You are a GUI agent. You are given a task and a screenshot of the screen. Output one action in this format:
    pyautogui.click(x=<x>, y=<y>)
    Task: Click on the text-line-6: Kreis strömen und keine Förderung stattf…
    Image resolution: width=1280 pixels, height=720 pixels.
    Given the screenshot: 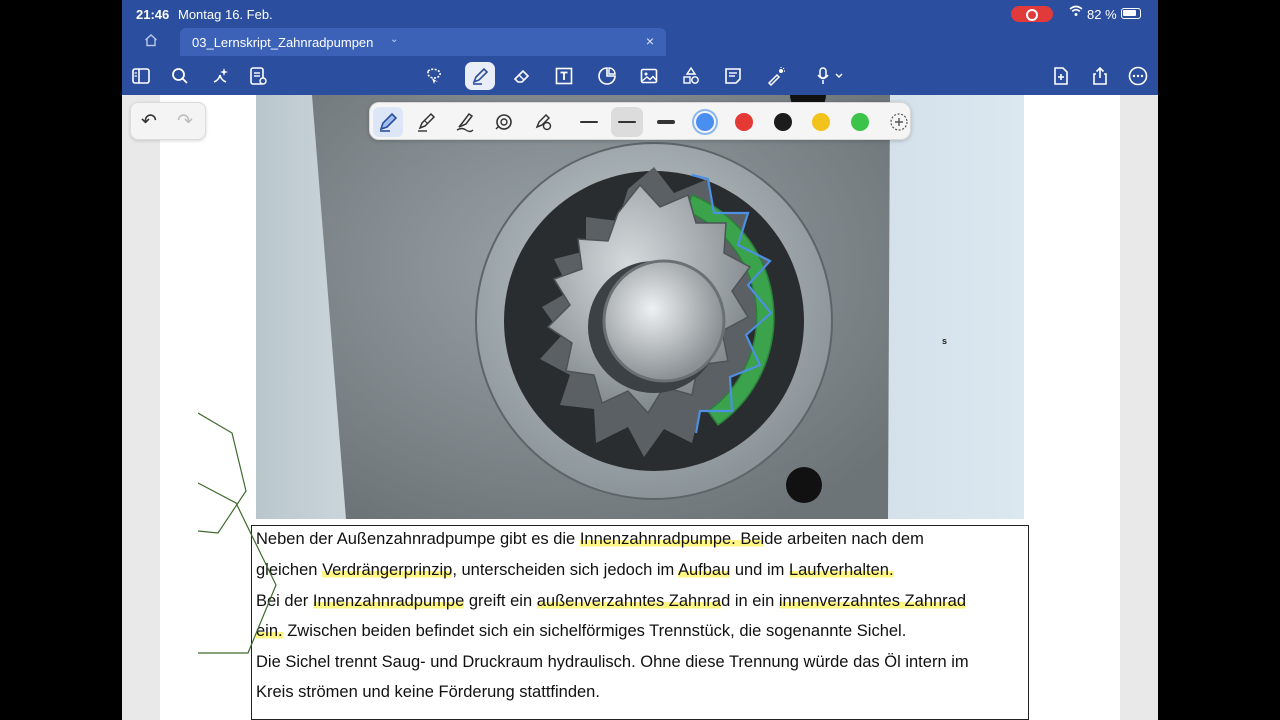 What is the action you would take?
    pyautogui.click(x=428, y=692)
    